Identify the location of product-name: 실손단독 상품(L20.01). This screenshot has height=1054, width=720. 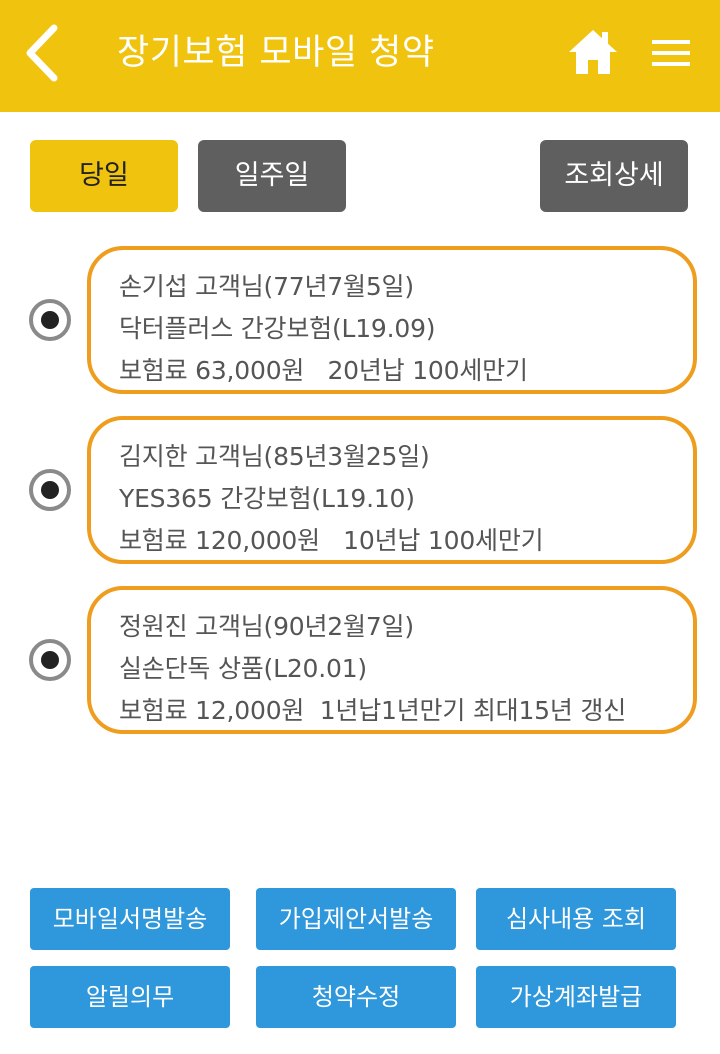
(243, 668).